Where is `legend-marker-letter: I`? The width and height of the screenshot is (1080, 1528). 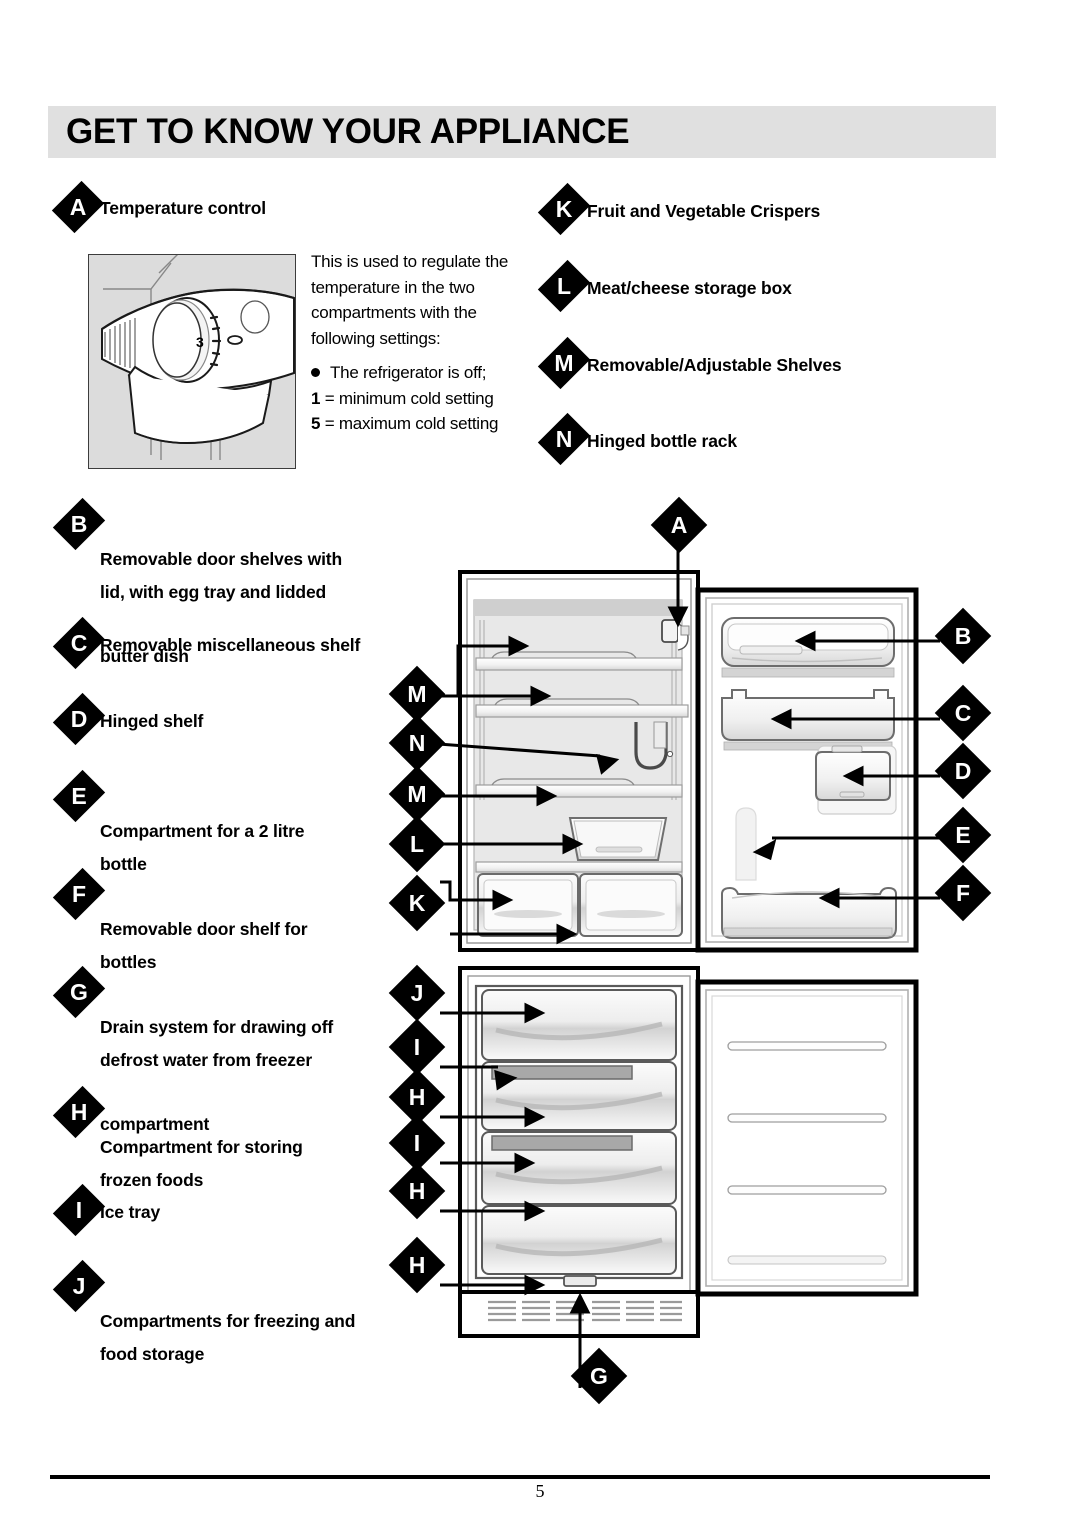
legend-marker-letter: I is located at coordinates (79, 1209).